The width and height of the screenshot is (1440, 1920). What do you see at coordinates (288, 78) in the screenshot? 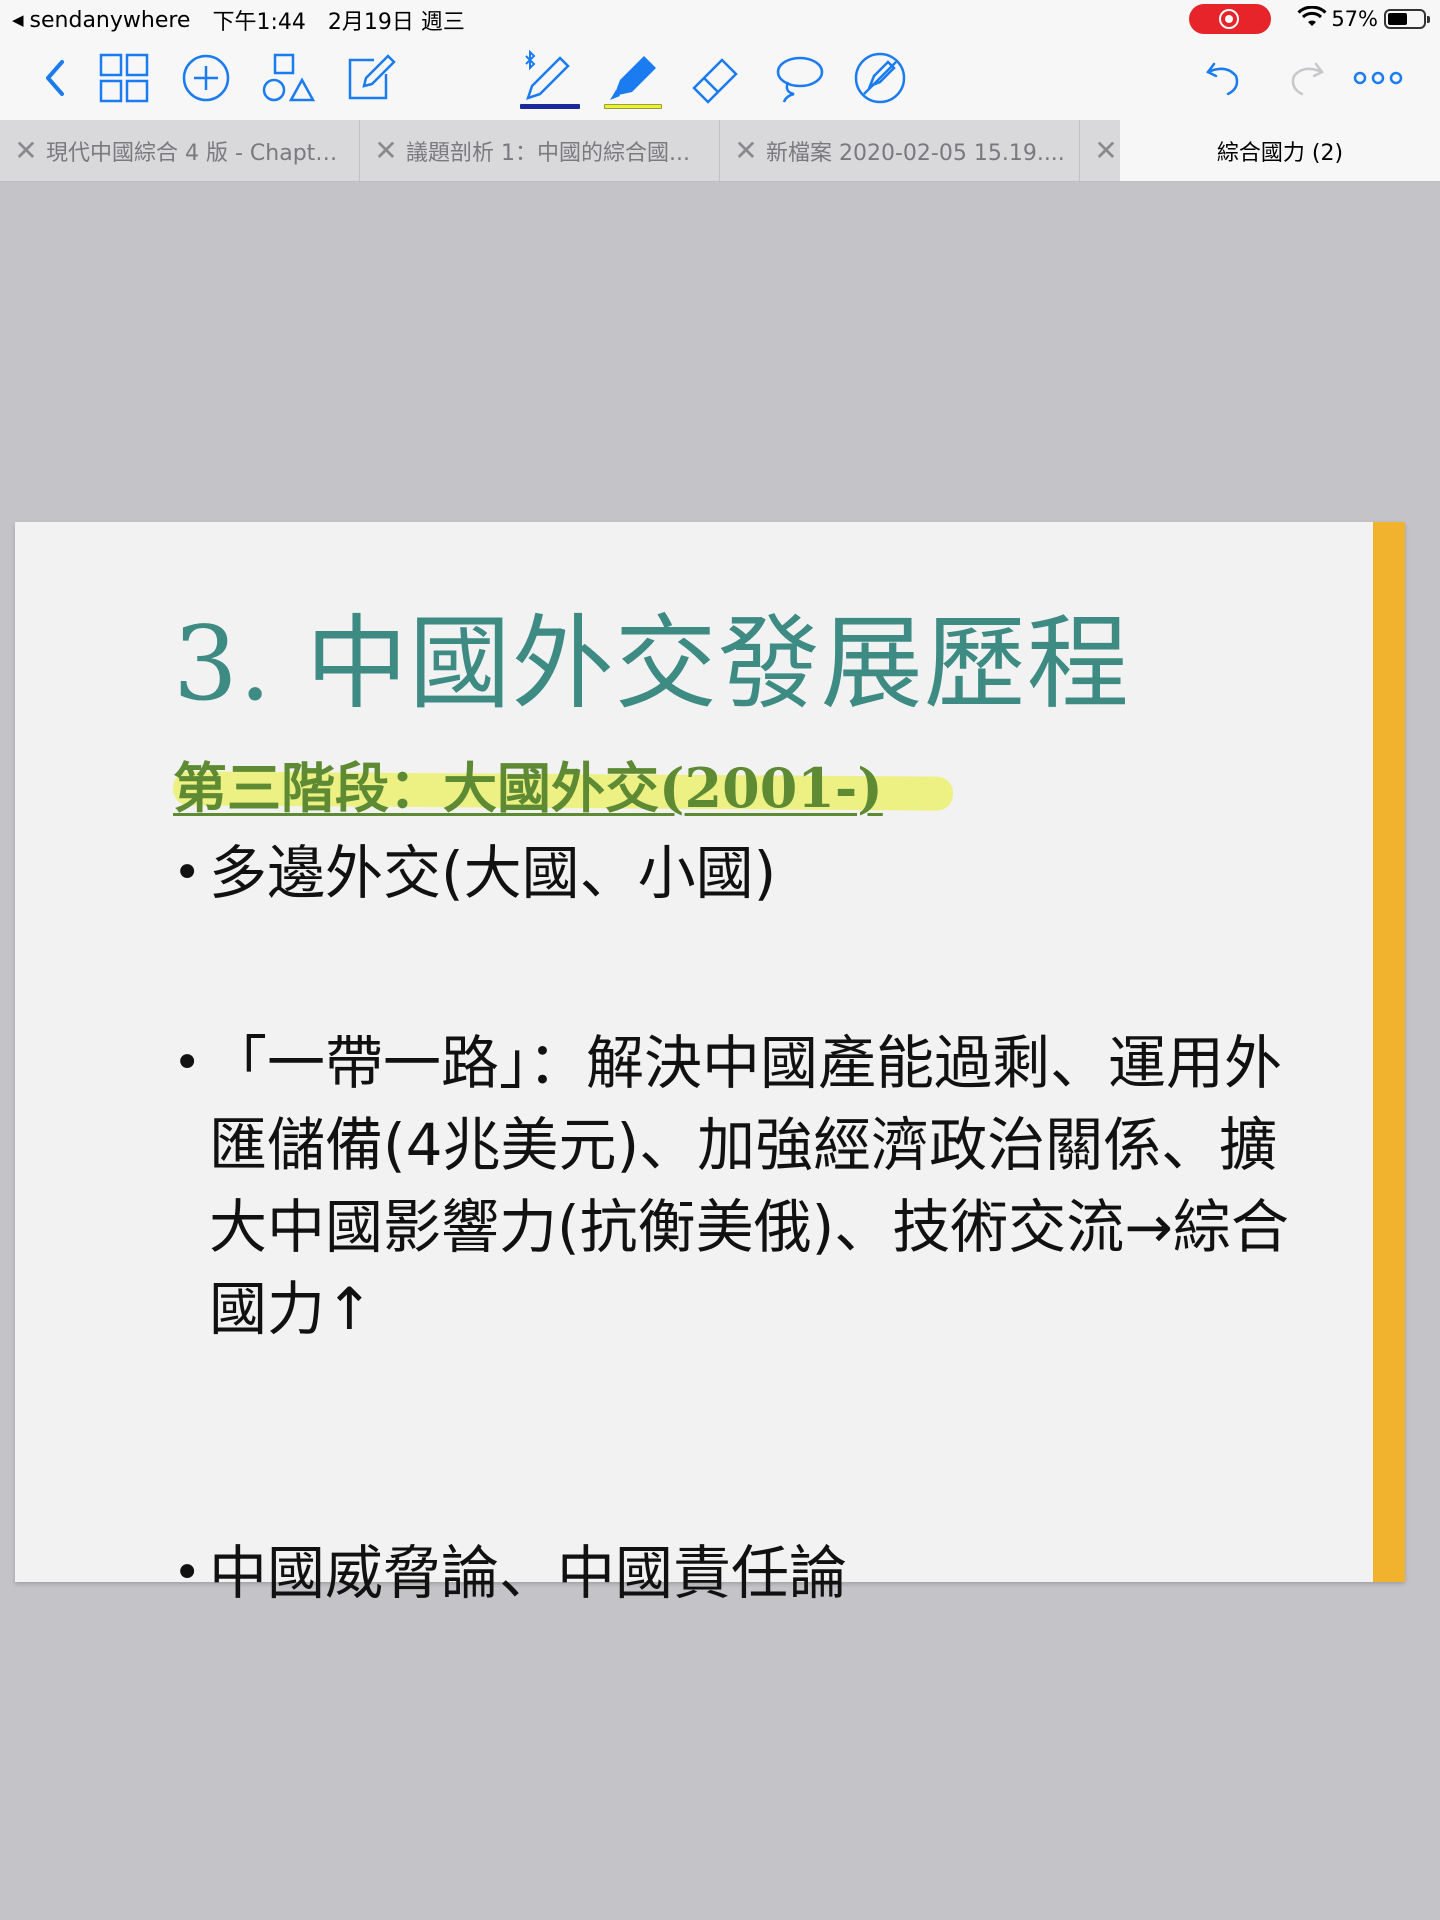
I see `shapes-icon` at bounding box center [288, 78].